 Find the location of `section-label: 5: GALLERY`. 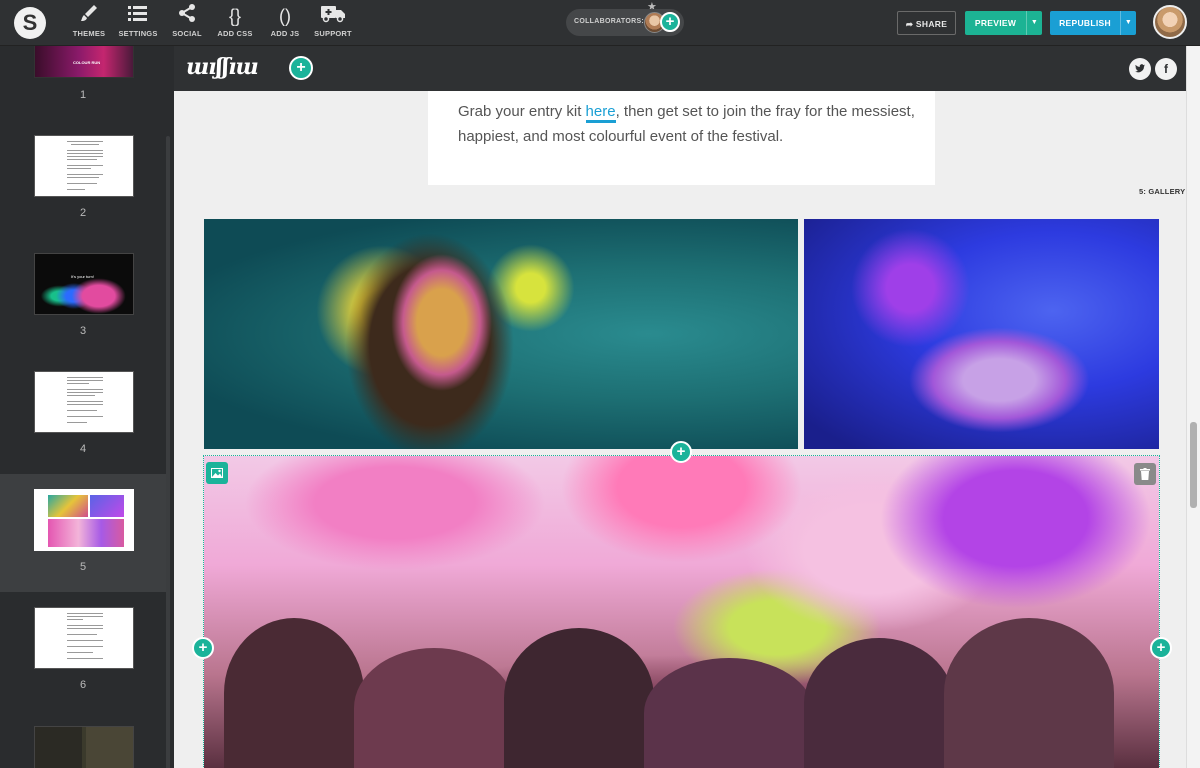

section-label: 5: GALLERY is located at coordinates (1162, 191).